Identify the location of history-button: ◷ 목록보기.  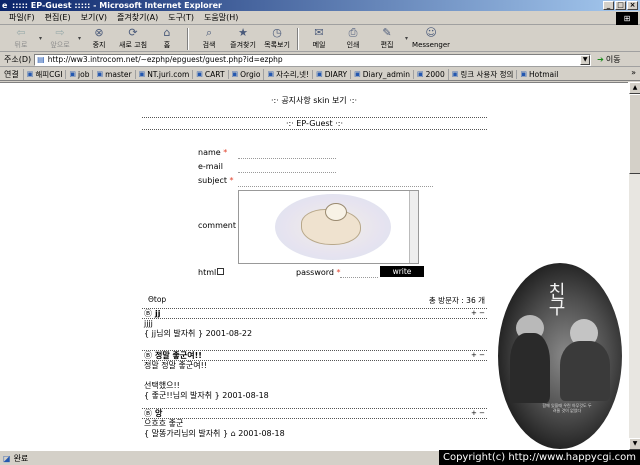
(277, 39).